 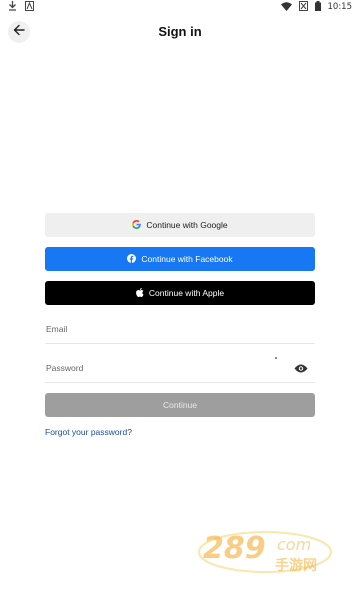 I want to click on apple-button-label: Continue with Apple, so click(x=186, y=293).